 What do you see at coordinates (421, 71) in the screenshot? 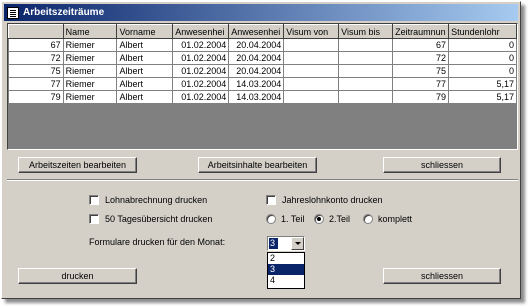
I see `cell-zeitraum: 75` at bounding box center [421, 71].